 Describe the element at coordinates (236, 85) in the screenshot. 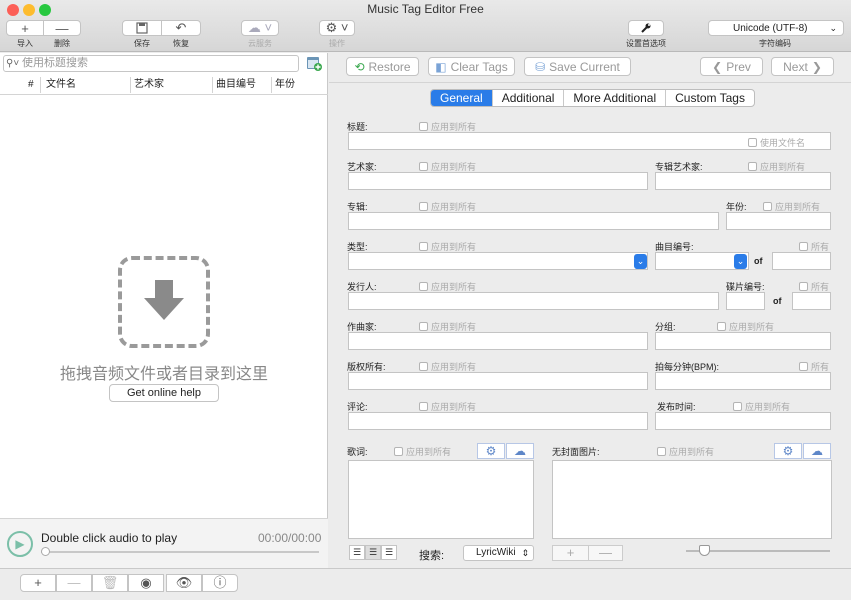

I see `column-header-track: 曲目编号` at that location.